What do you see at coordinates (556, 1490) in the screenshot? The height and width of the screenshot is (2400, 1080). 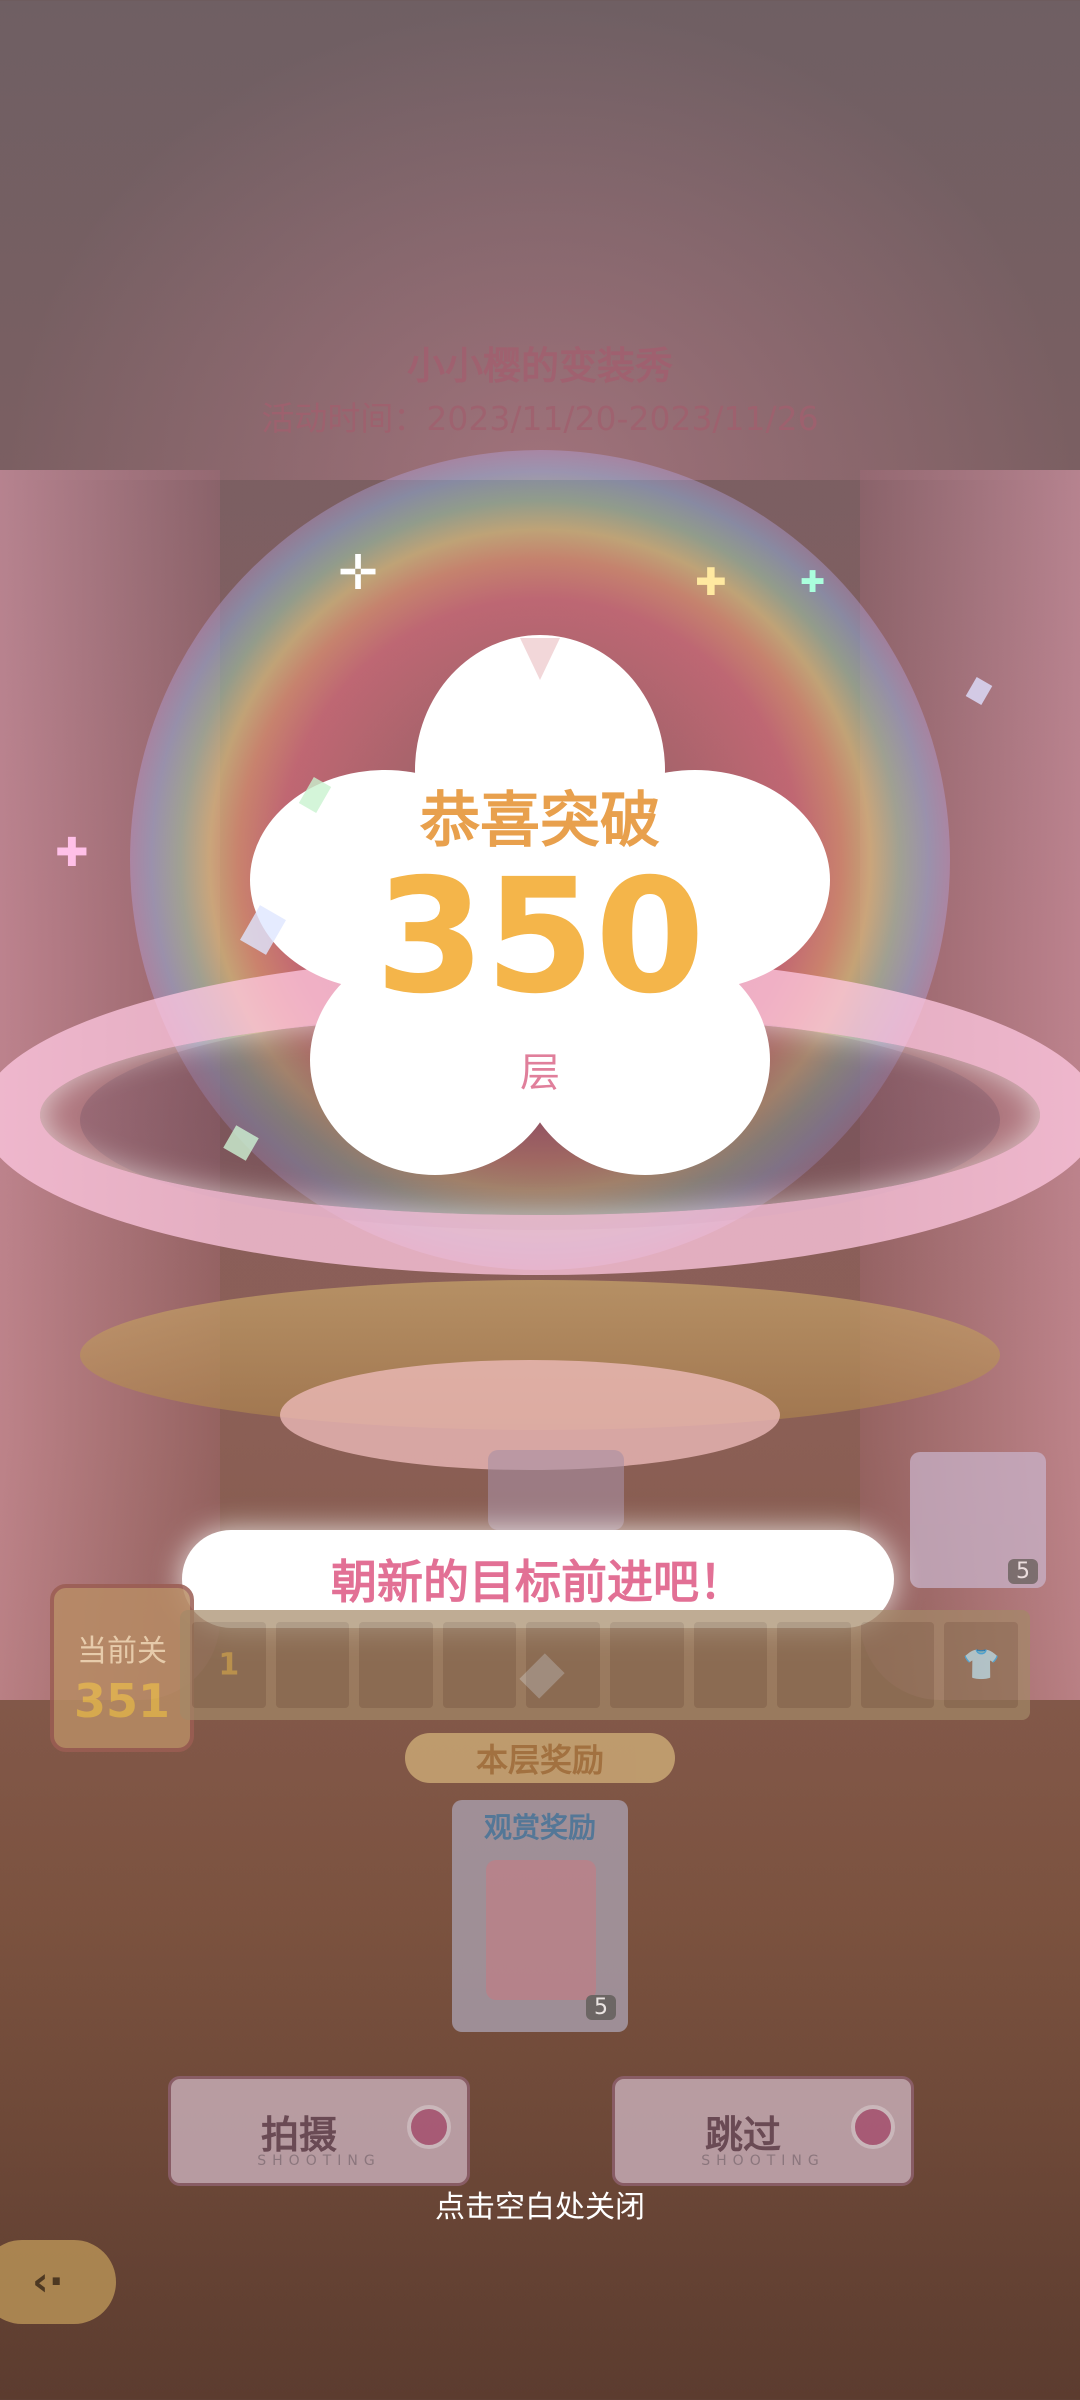 I see `reward-card-behind-banner` at bounding box center [556, 1490].